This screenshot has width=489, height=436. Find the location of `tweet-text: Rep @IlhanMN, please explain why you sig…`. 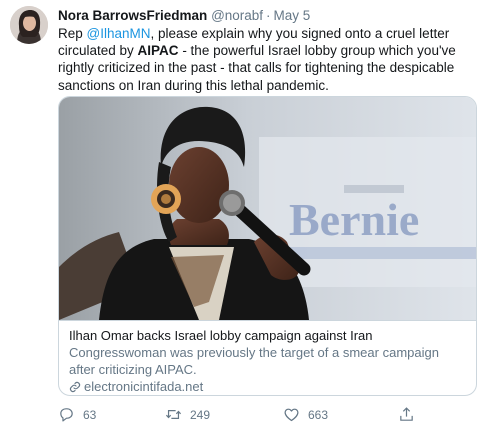

tweet-text: Rep @IlhanMN, please explain why you sig… is located at coordinates (267, 59).